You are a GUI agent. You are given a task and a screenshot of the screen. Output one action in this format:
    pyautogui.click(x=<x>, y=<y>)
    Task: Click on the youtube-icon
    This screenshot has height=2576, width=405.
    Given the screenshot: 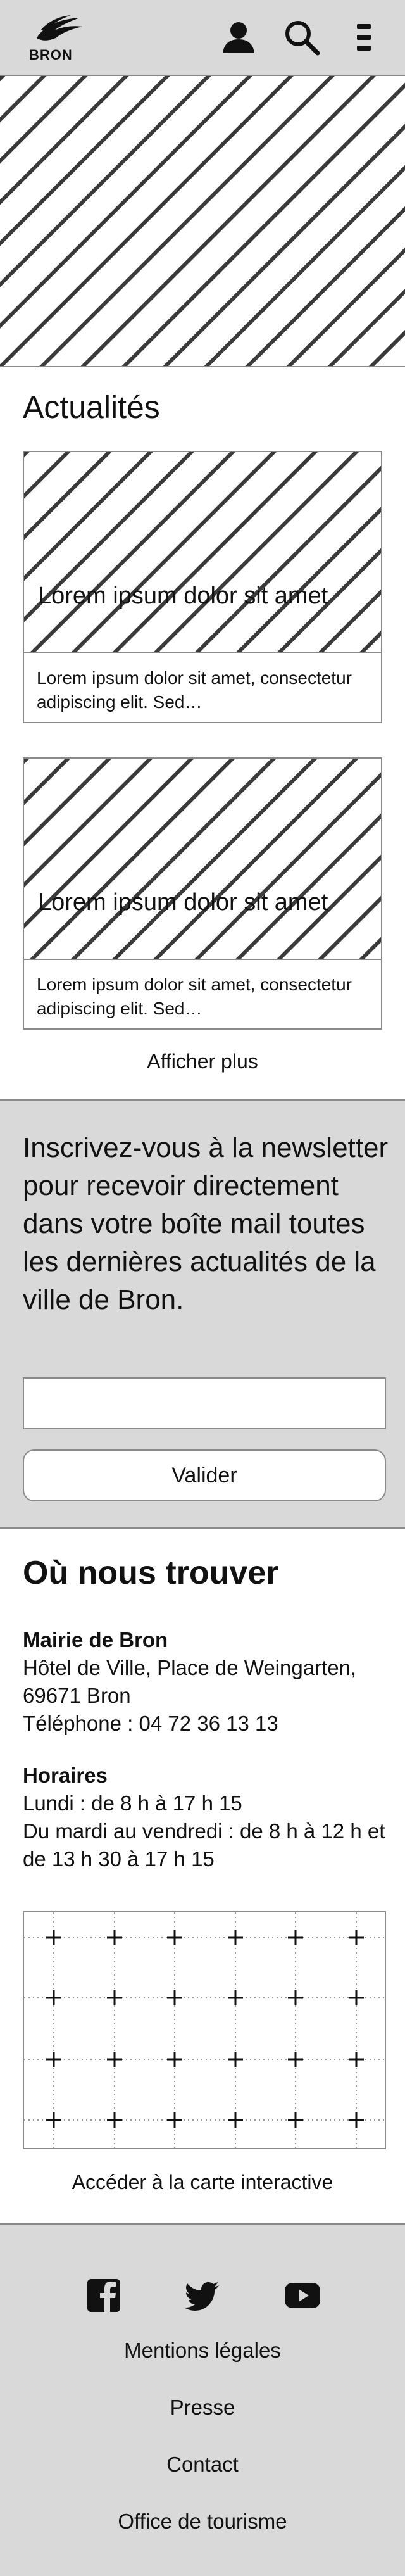 What is the action you would take?
    pyautogui.click(x=302, y=2295)
    